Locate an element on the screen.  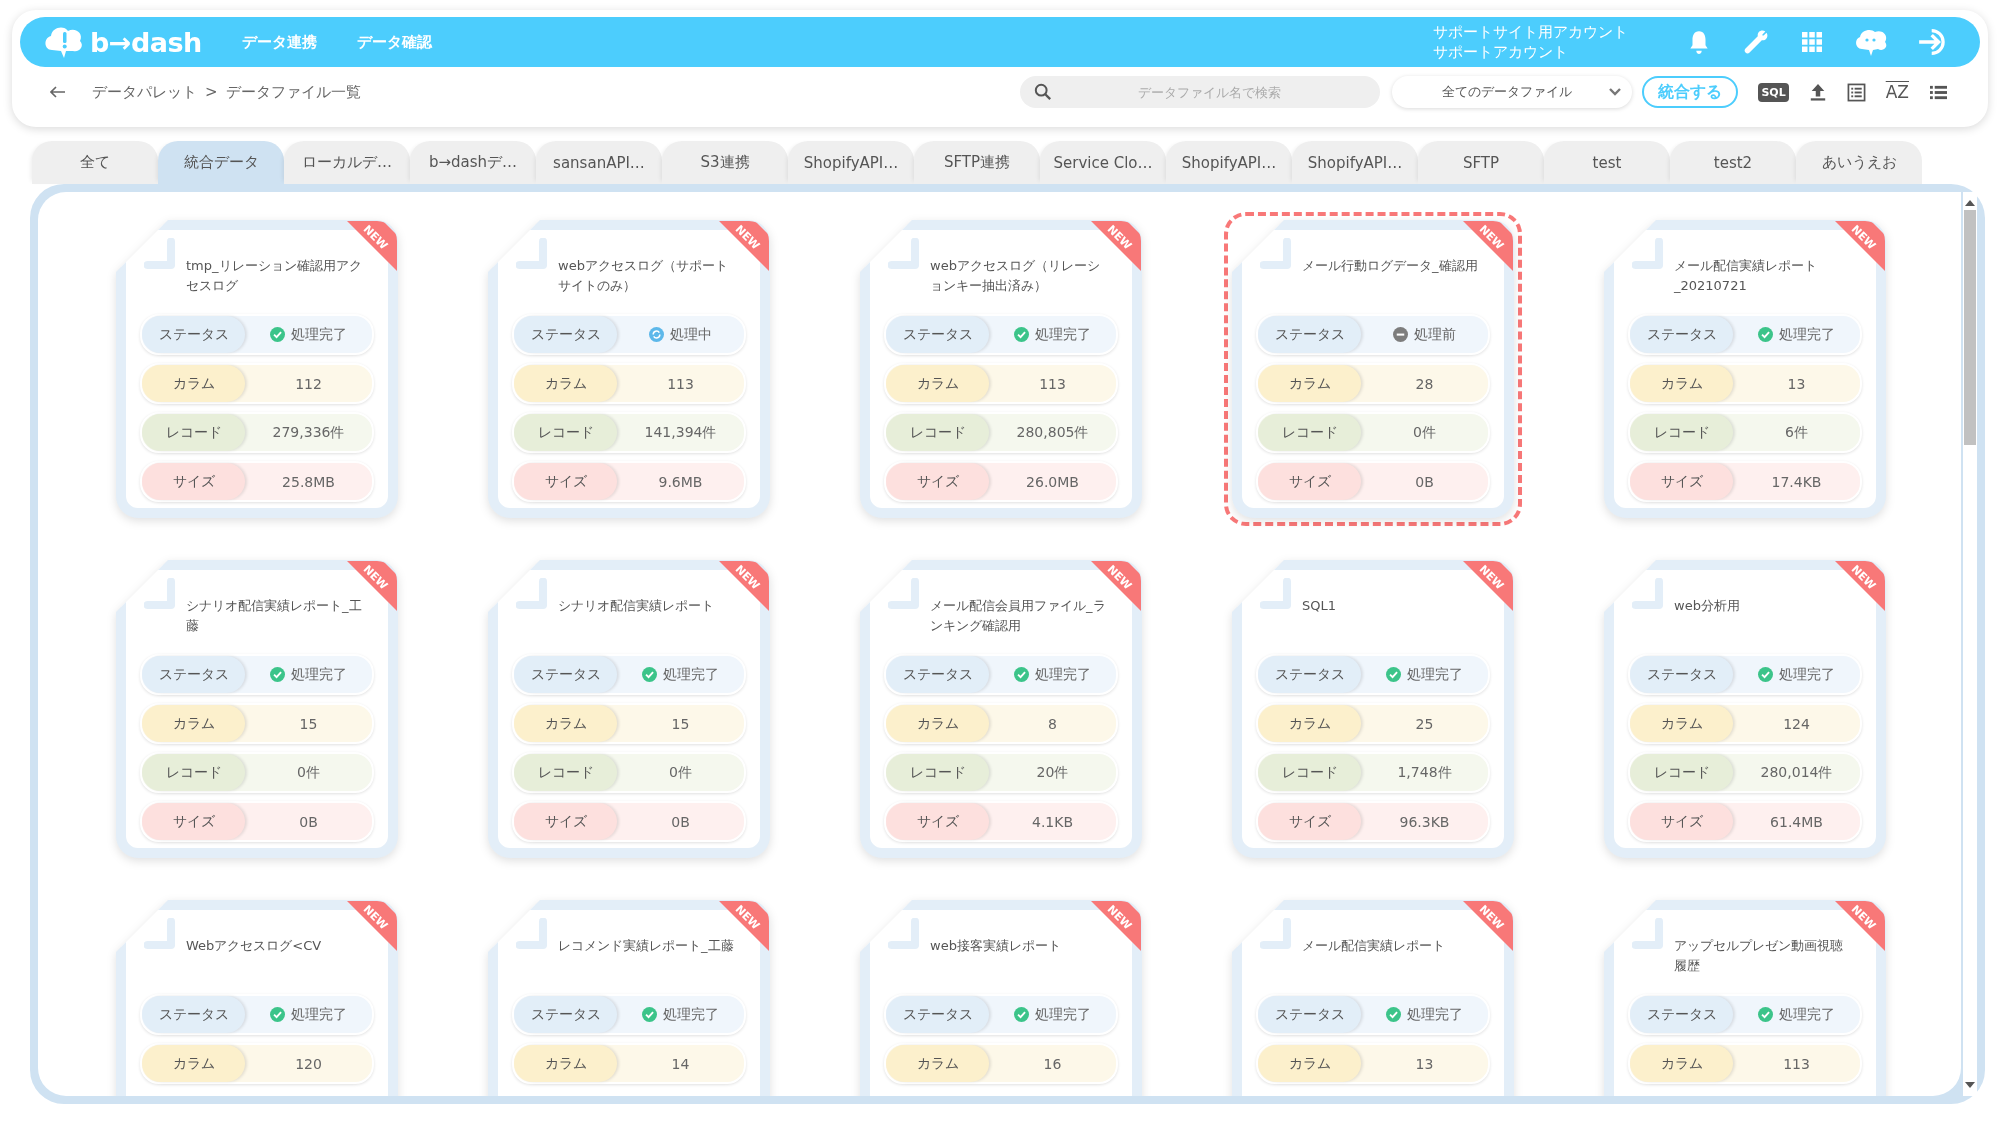
row-value: 120 is located at coordinates (308, 1063).